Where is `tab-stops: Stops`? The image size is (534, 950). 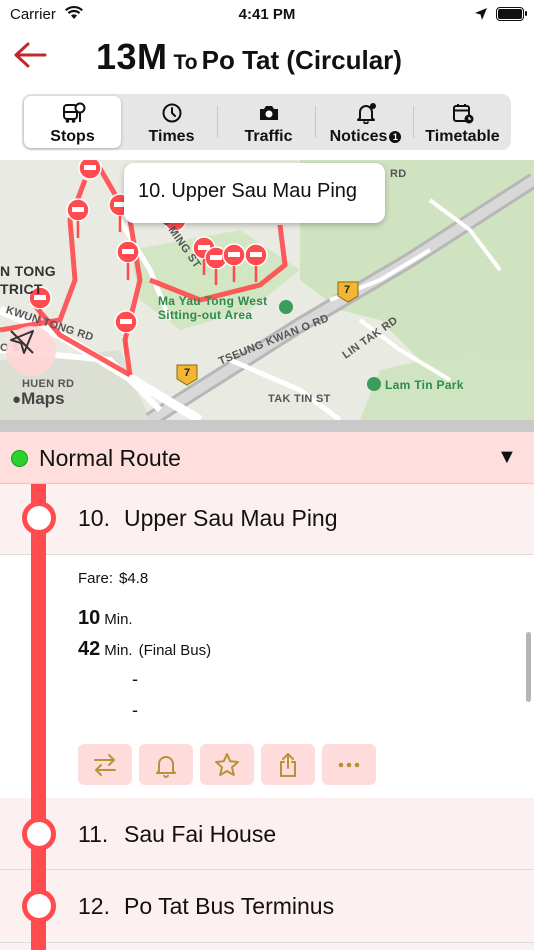
tab-stops: Stops is located at coordinates (72, 122).